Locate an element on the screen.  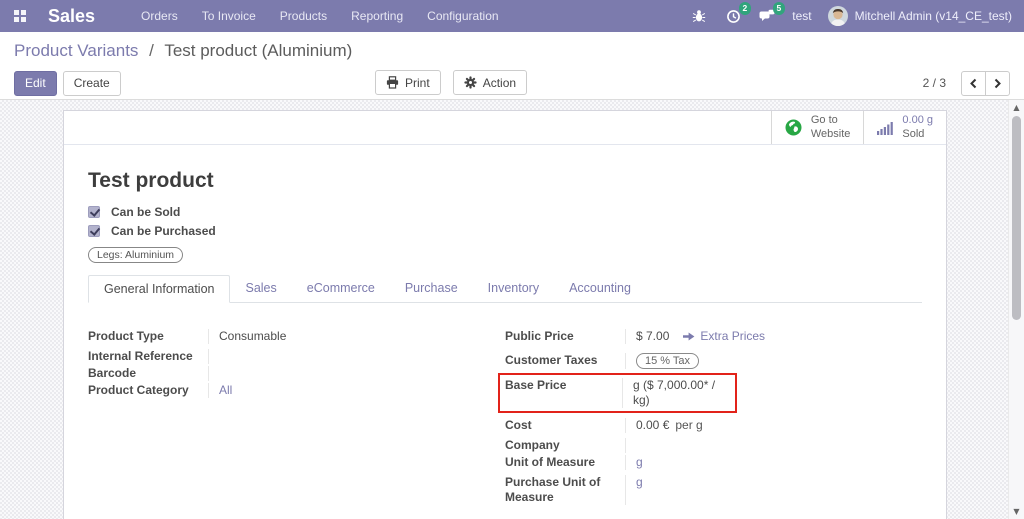
product-type-row: Product Type Consumable is located at coordinates (273, 336).